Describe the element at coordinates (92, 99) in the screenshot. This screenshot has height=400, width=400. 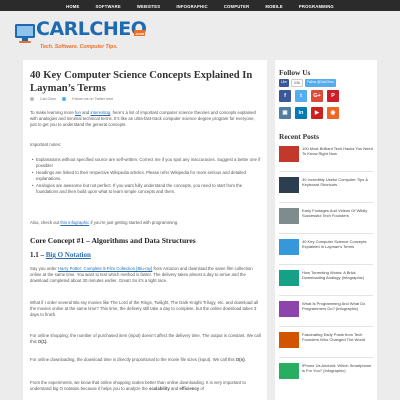
I see `twitter-follow-link: Follow me on Twitter here` at that location.